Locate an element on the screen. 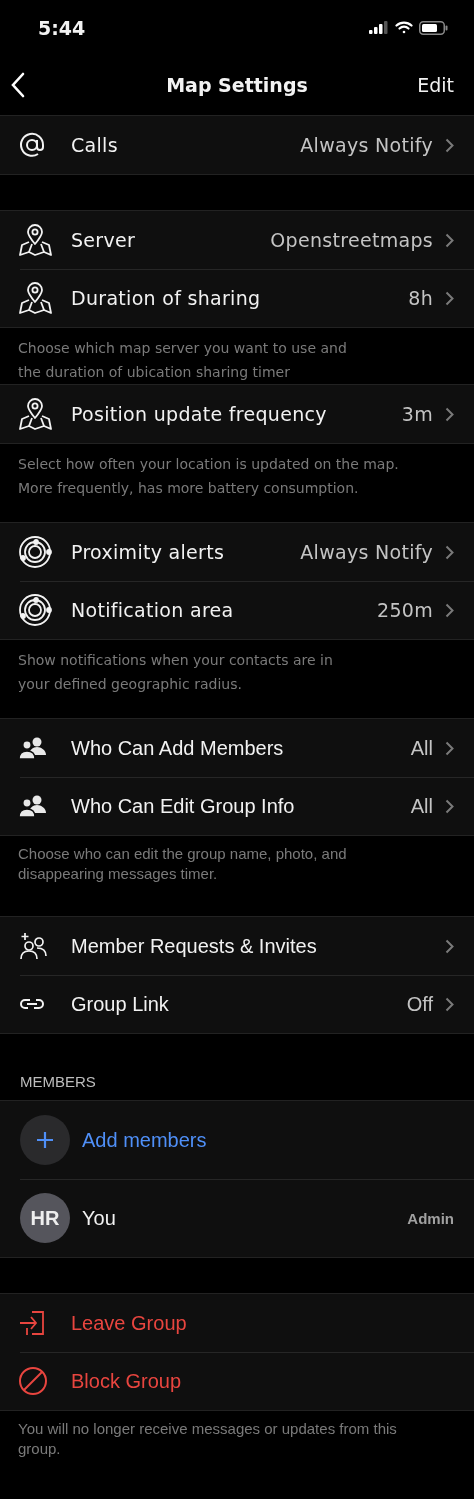  settings-row: Position update frequency 3m is located at coordinates (237, 414).